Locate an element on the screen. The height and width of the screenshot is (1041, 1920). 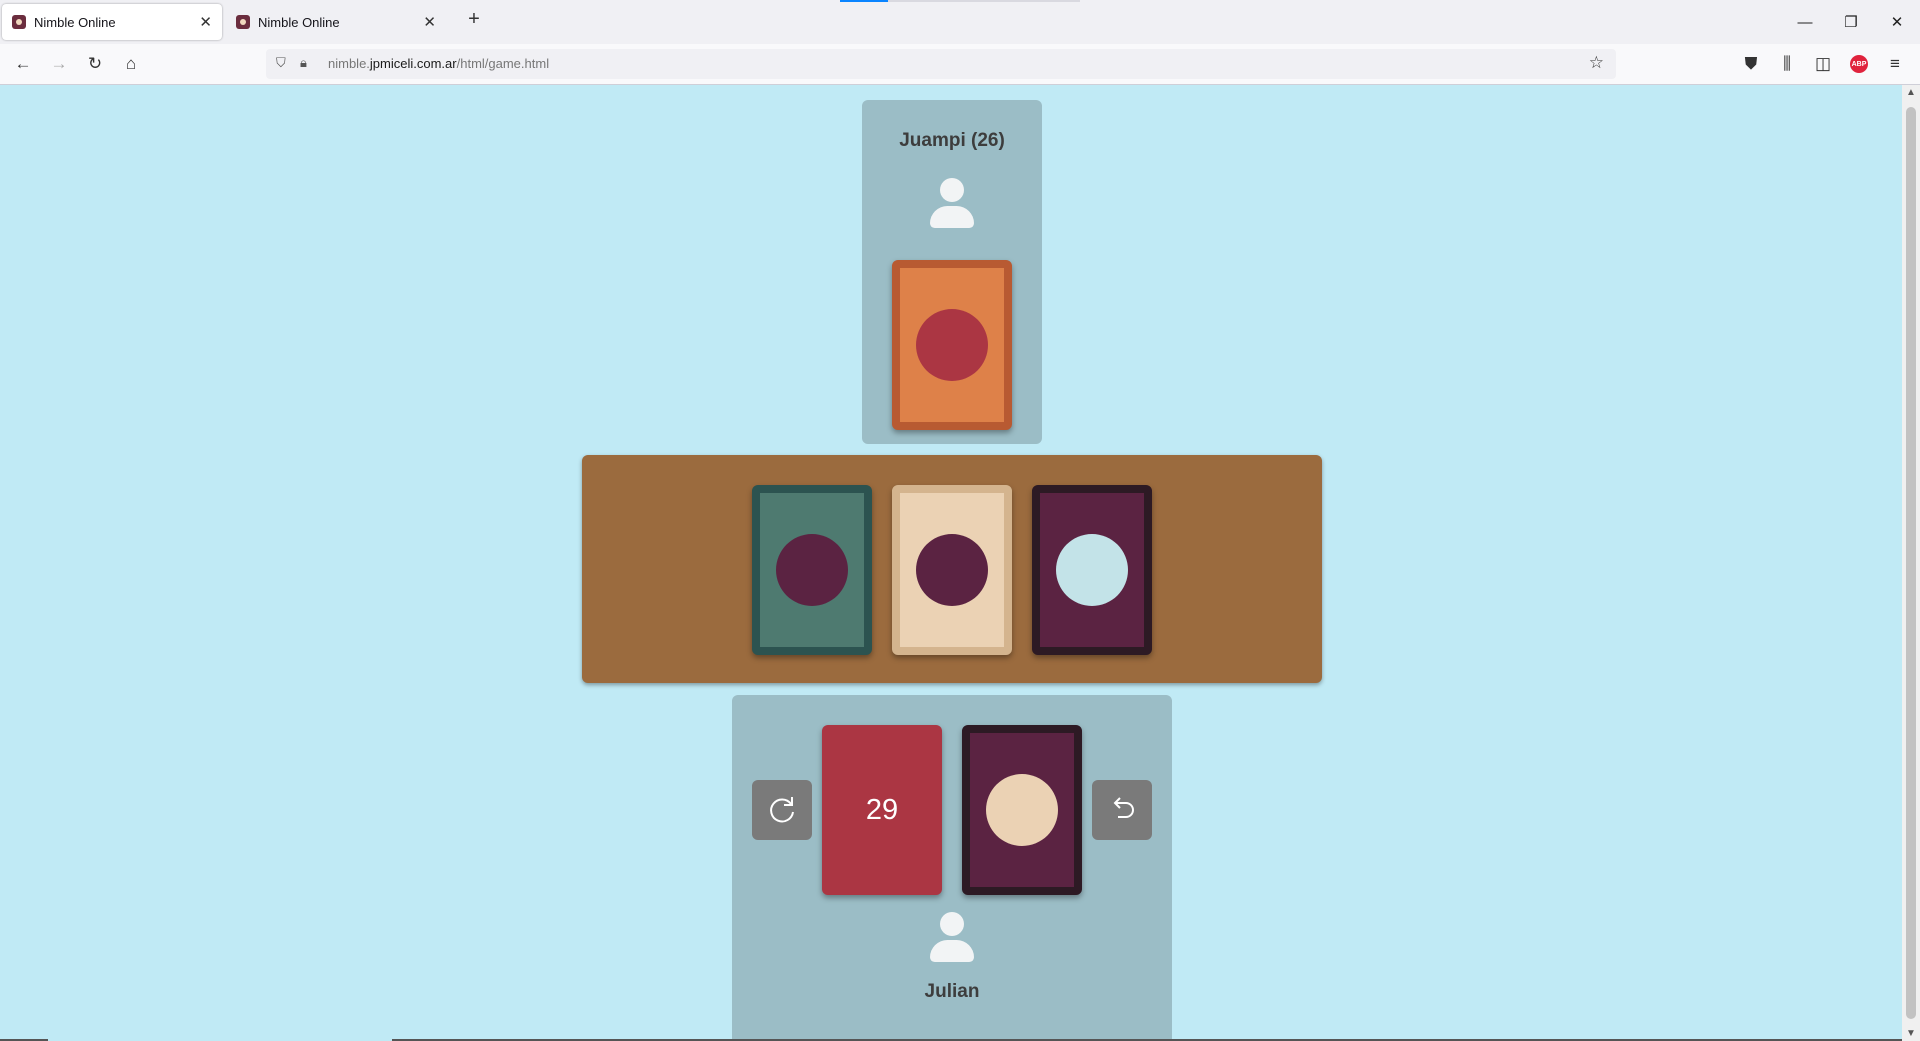
tracking-shield-icon: ⛉ is located at coordinates (281, 63).